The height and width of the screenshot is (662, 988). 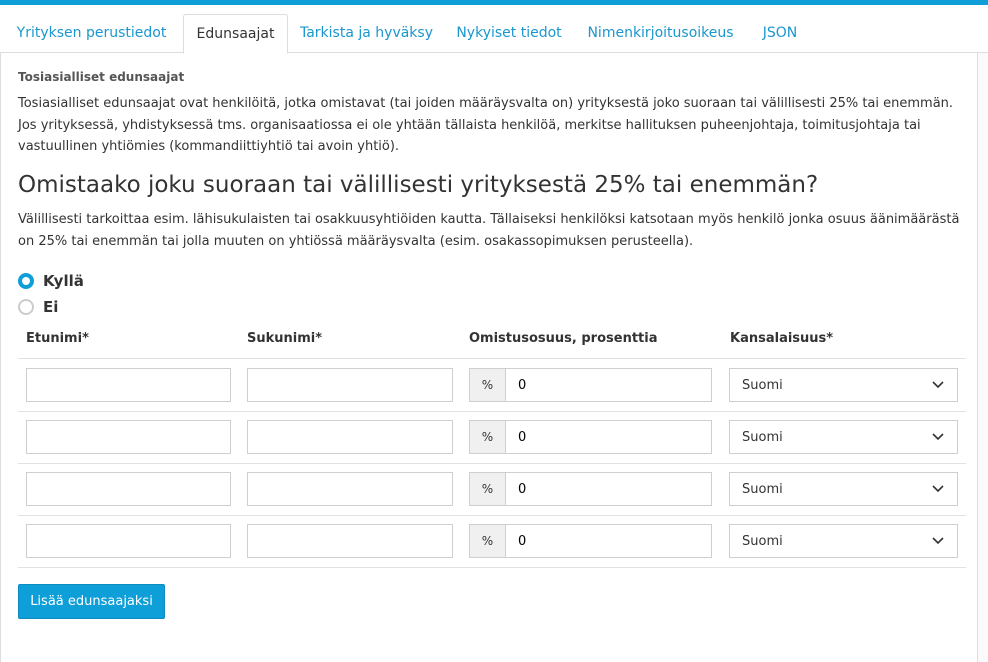 What do you see at coordinates (38, 307) in the screenshot?
I see `radio-option-no: Ei` at bounding box center [38, 307].